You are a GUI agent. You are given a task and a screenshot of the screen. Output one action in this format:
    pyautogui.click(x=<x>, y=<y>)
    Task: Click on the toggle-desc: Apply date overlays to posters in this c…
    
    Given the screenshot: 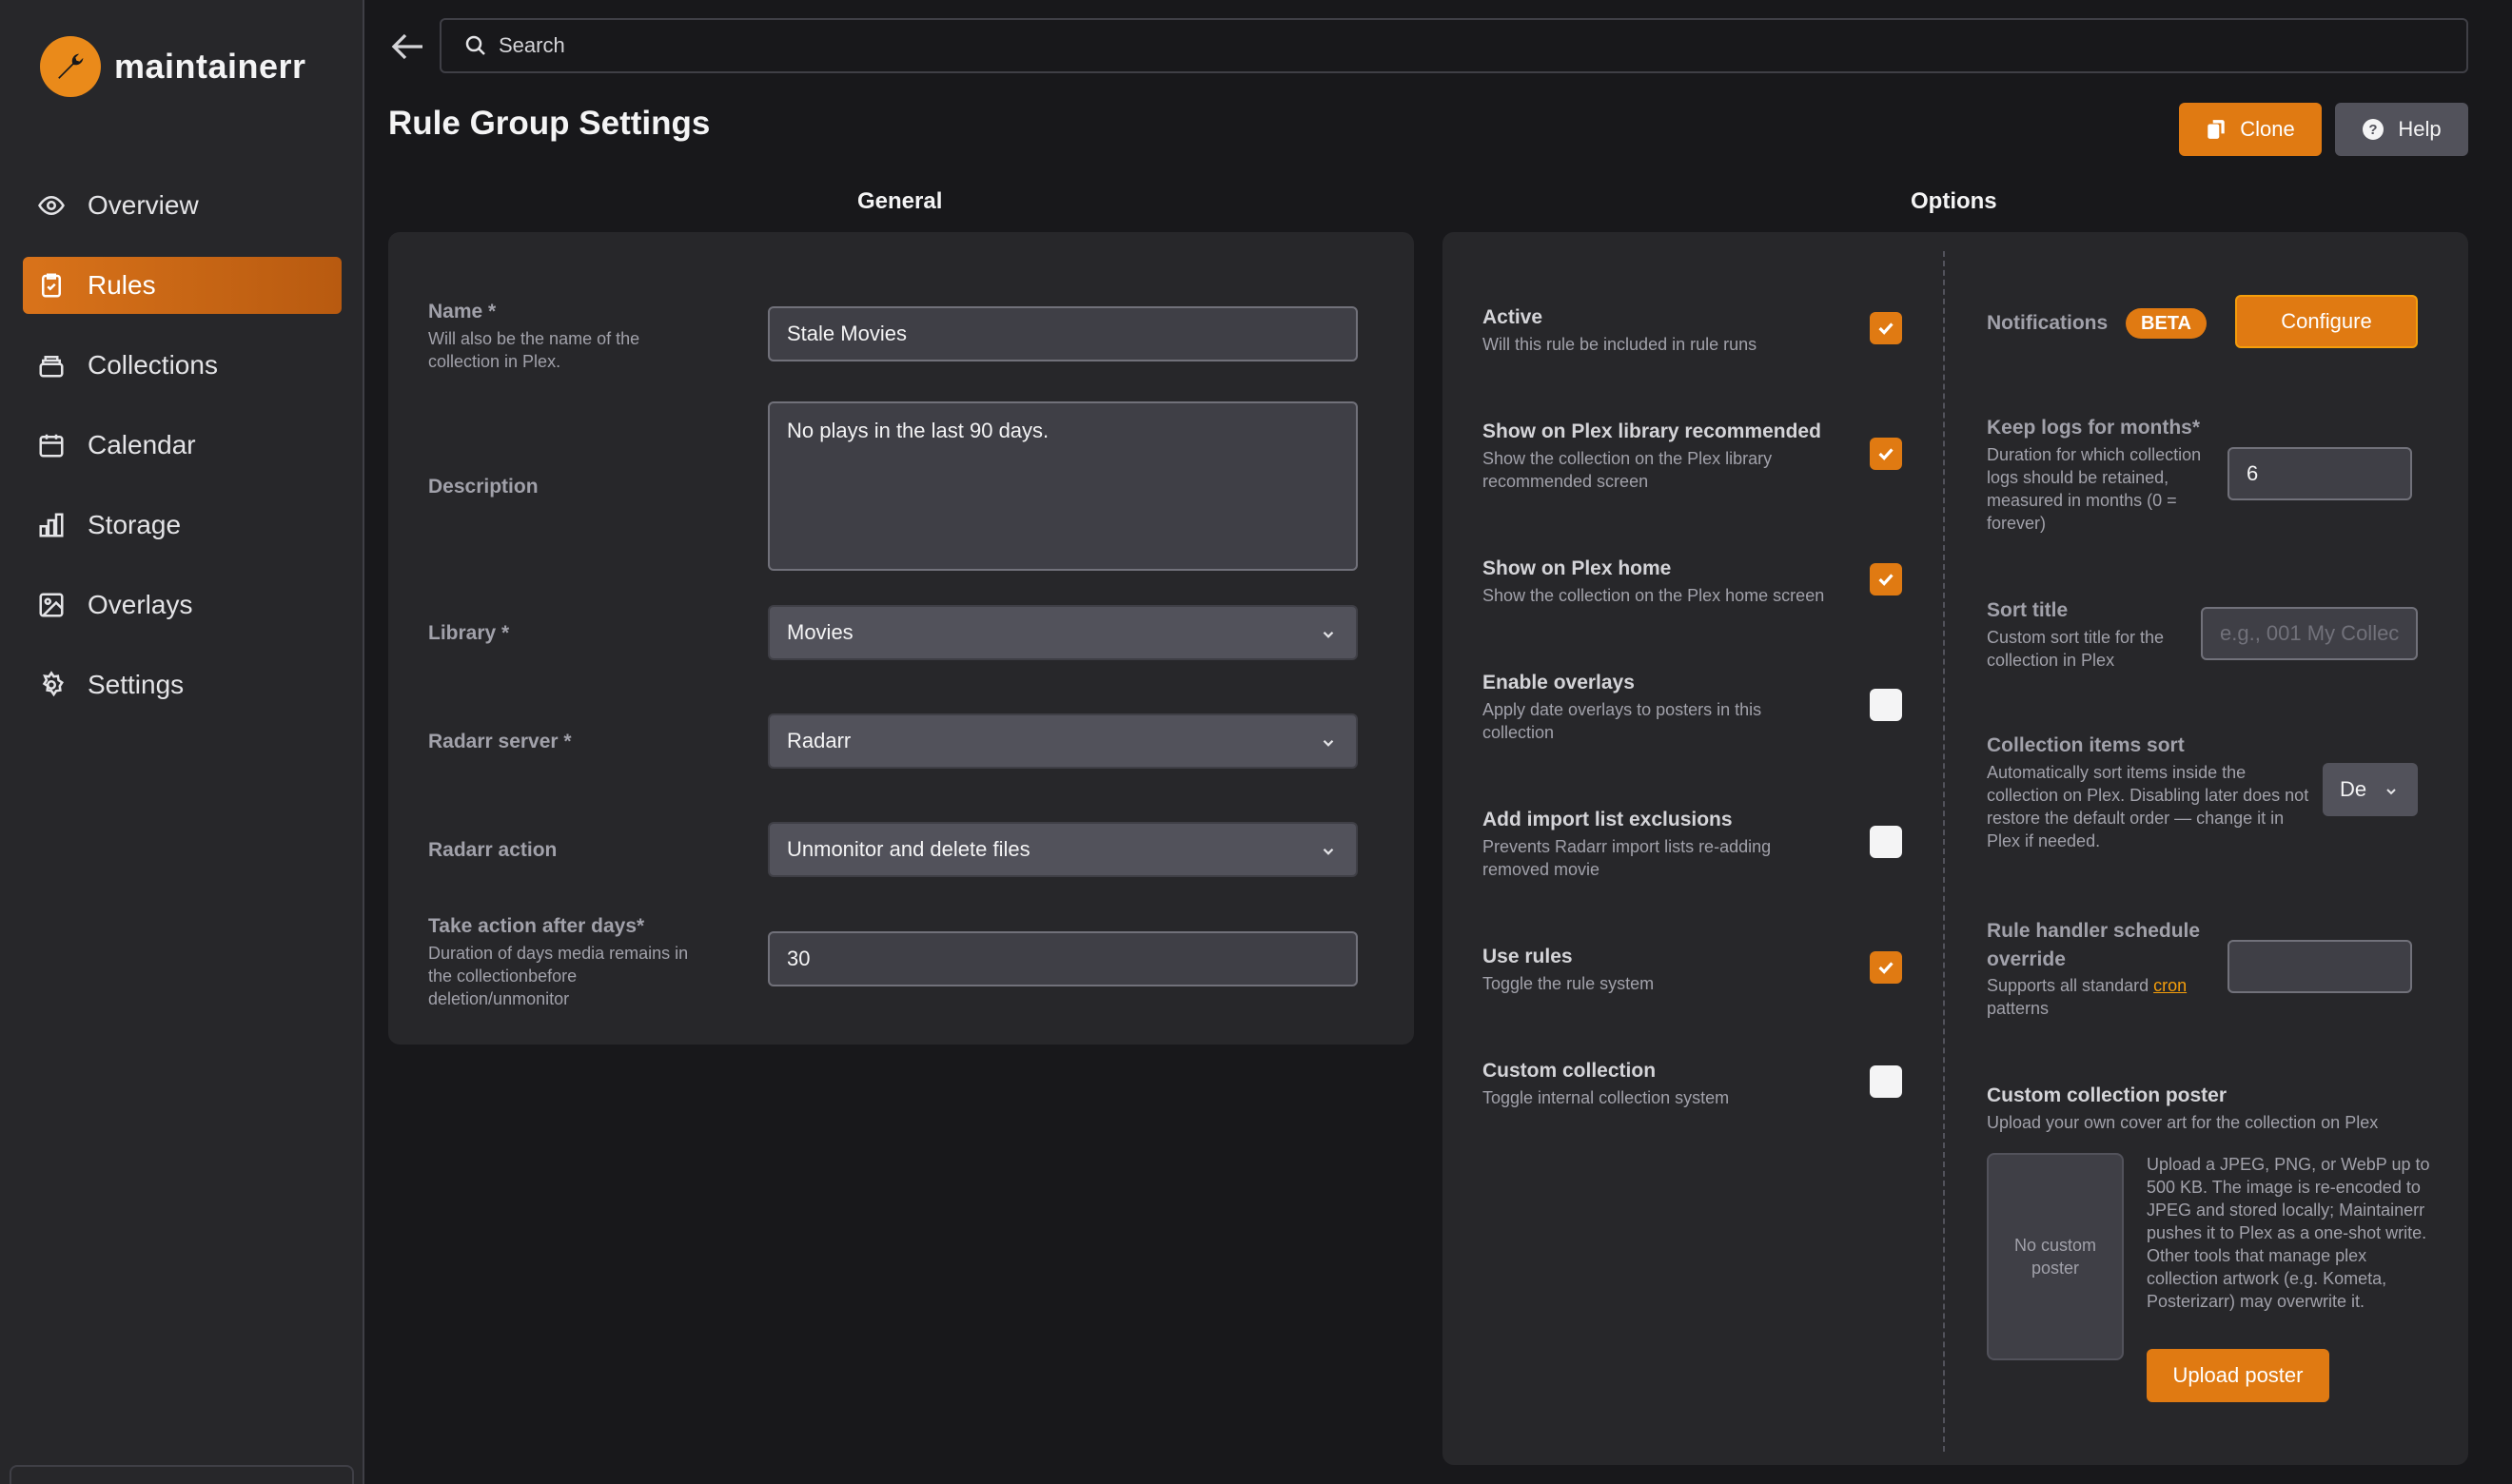 What is the action you would take?
    pyautogui.click(x=1622, y=721)
    